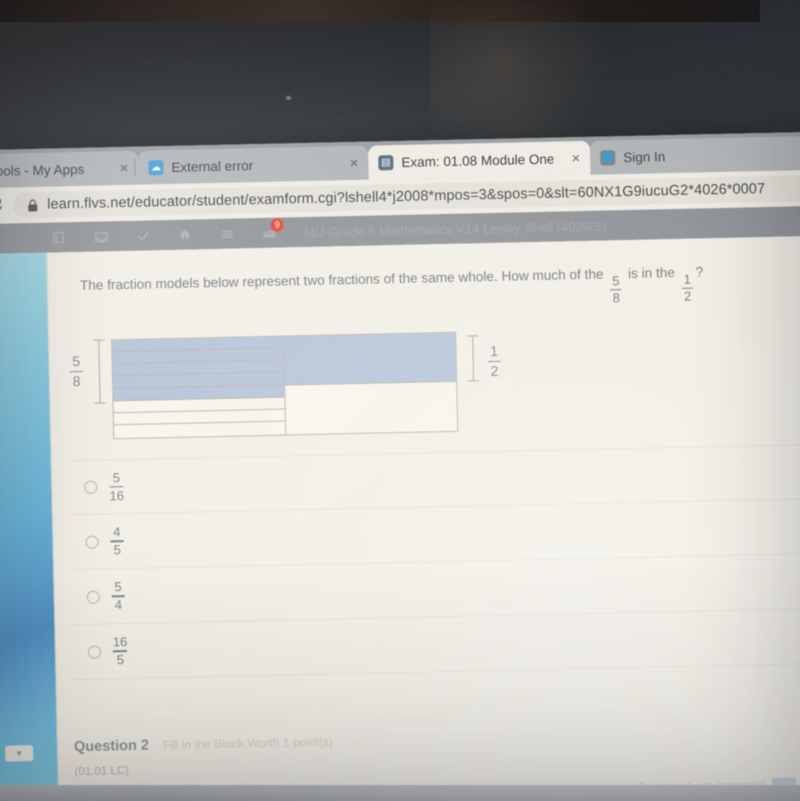 The width and height of the screenshot is (800, 801). What do you see at coordinates (111, 746) in the screenshot?
I see `next-question-label: Question 2` at bounding box center [111, 746].